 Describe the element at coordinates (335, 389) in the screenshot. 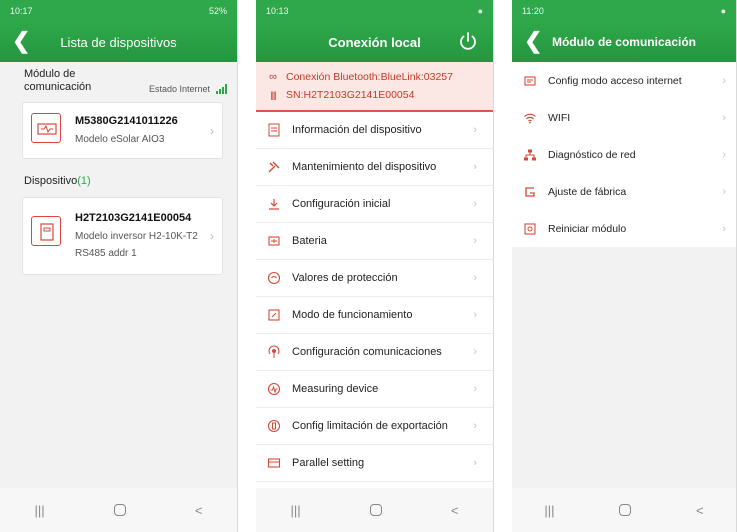

I see `menu-item-label: Measuring device` at that location.